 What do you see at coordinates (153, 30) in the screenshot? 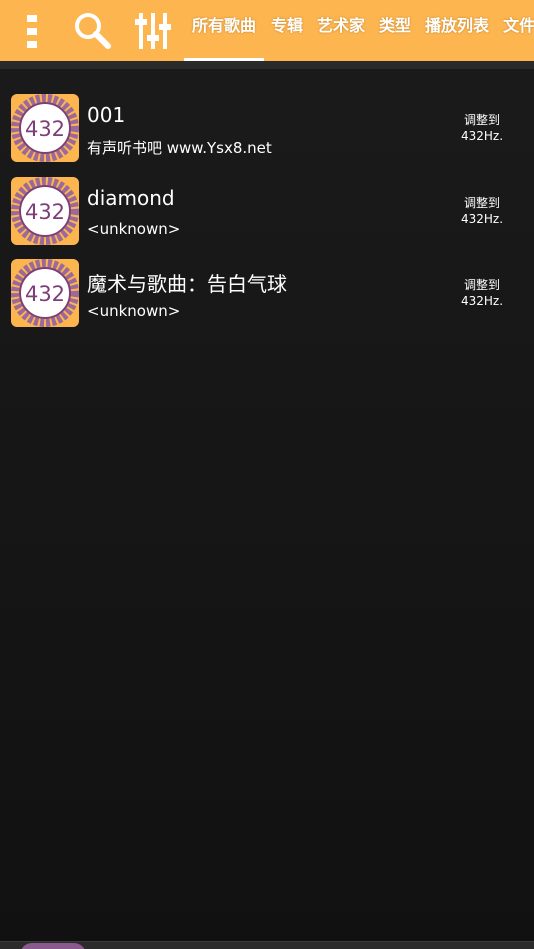
I see `equalizer-icon` at bounding box center [153, 30].